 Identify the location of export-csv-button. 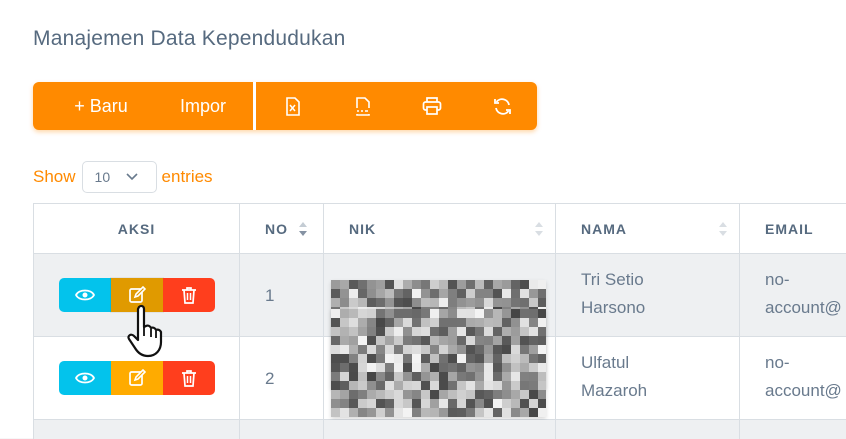
(363, 106).